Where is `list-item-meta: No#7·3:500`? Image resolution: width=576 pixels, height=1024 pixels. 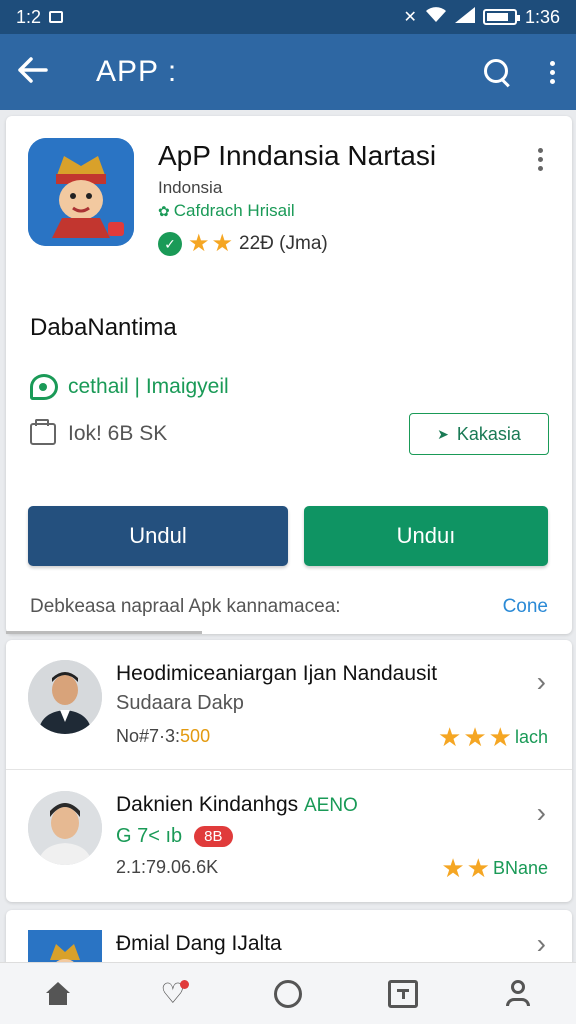
list-item-meta: No#7·3:500 is located at coordinates (163, 736).